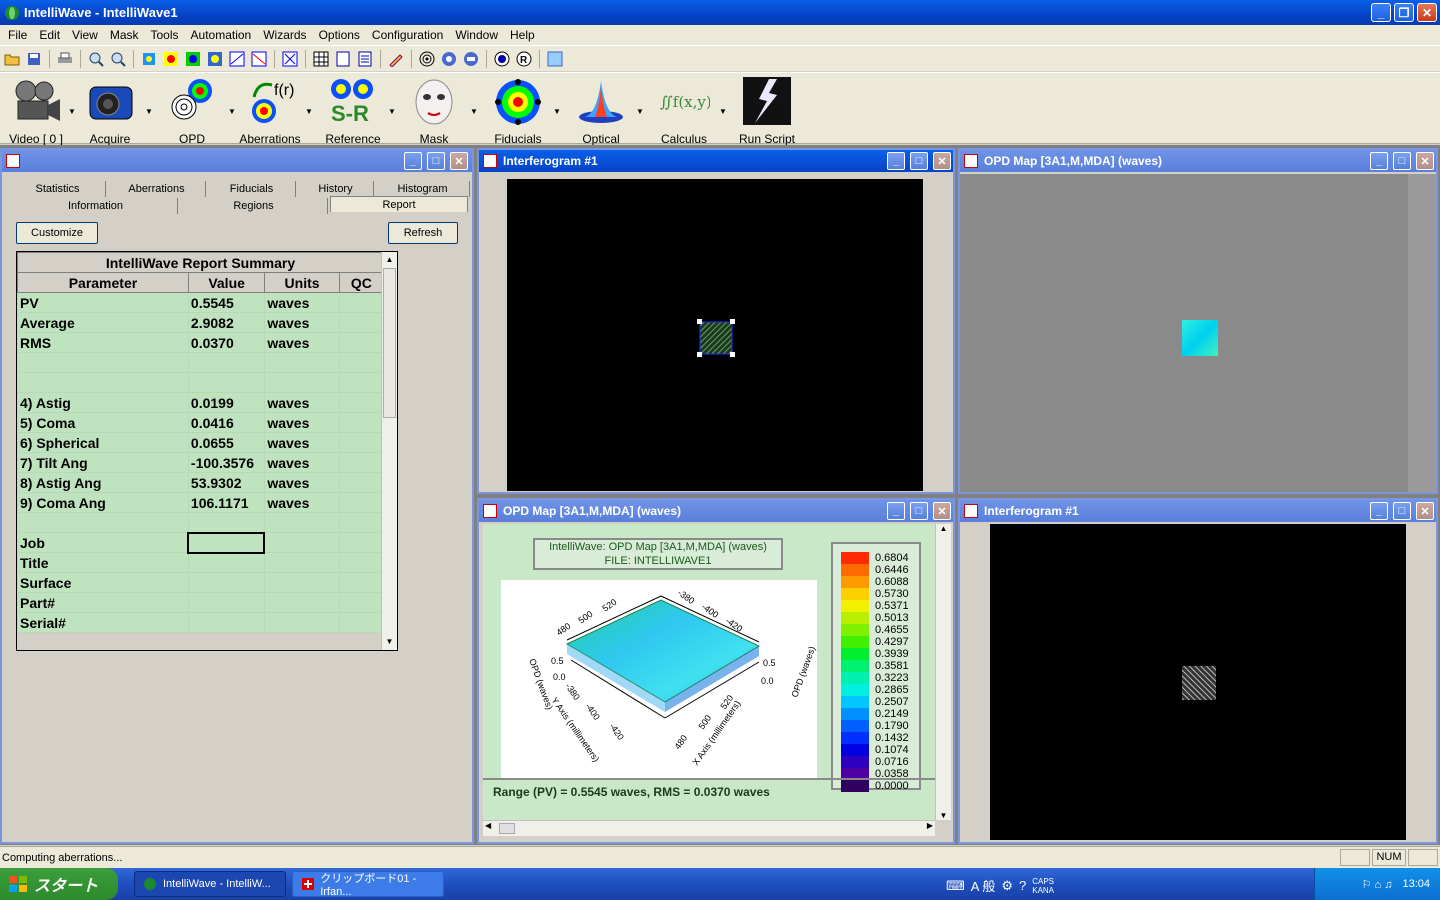 This screenshot has width=1440, height=900. What do you see at coordinates (103, 342) in the screenshot?
I see `param-cell: RMS` at bounding box center [103, 342].